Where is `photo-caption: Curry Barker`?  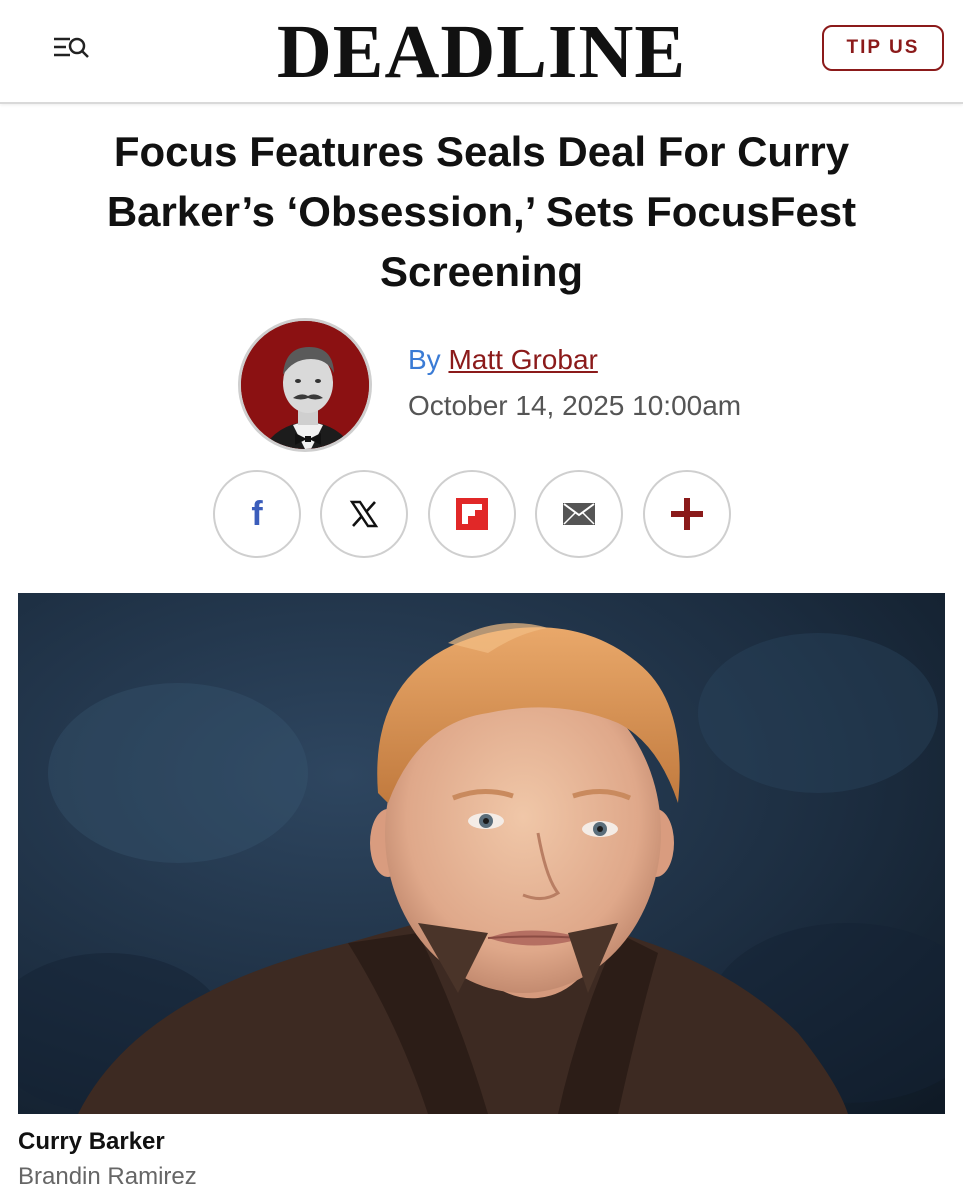 photo-caption: Curry Barker is located at coordinates (91, 1141).